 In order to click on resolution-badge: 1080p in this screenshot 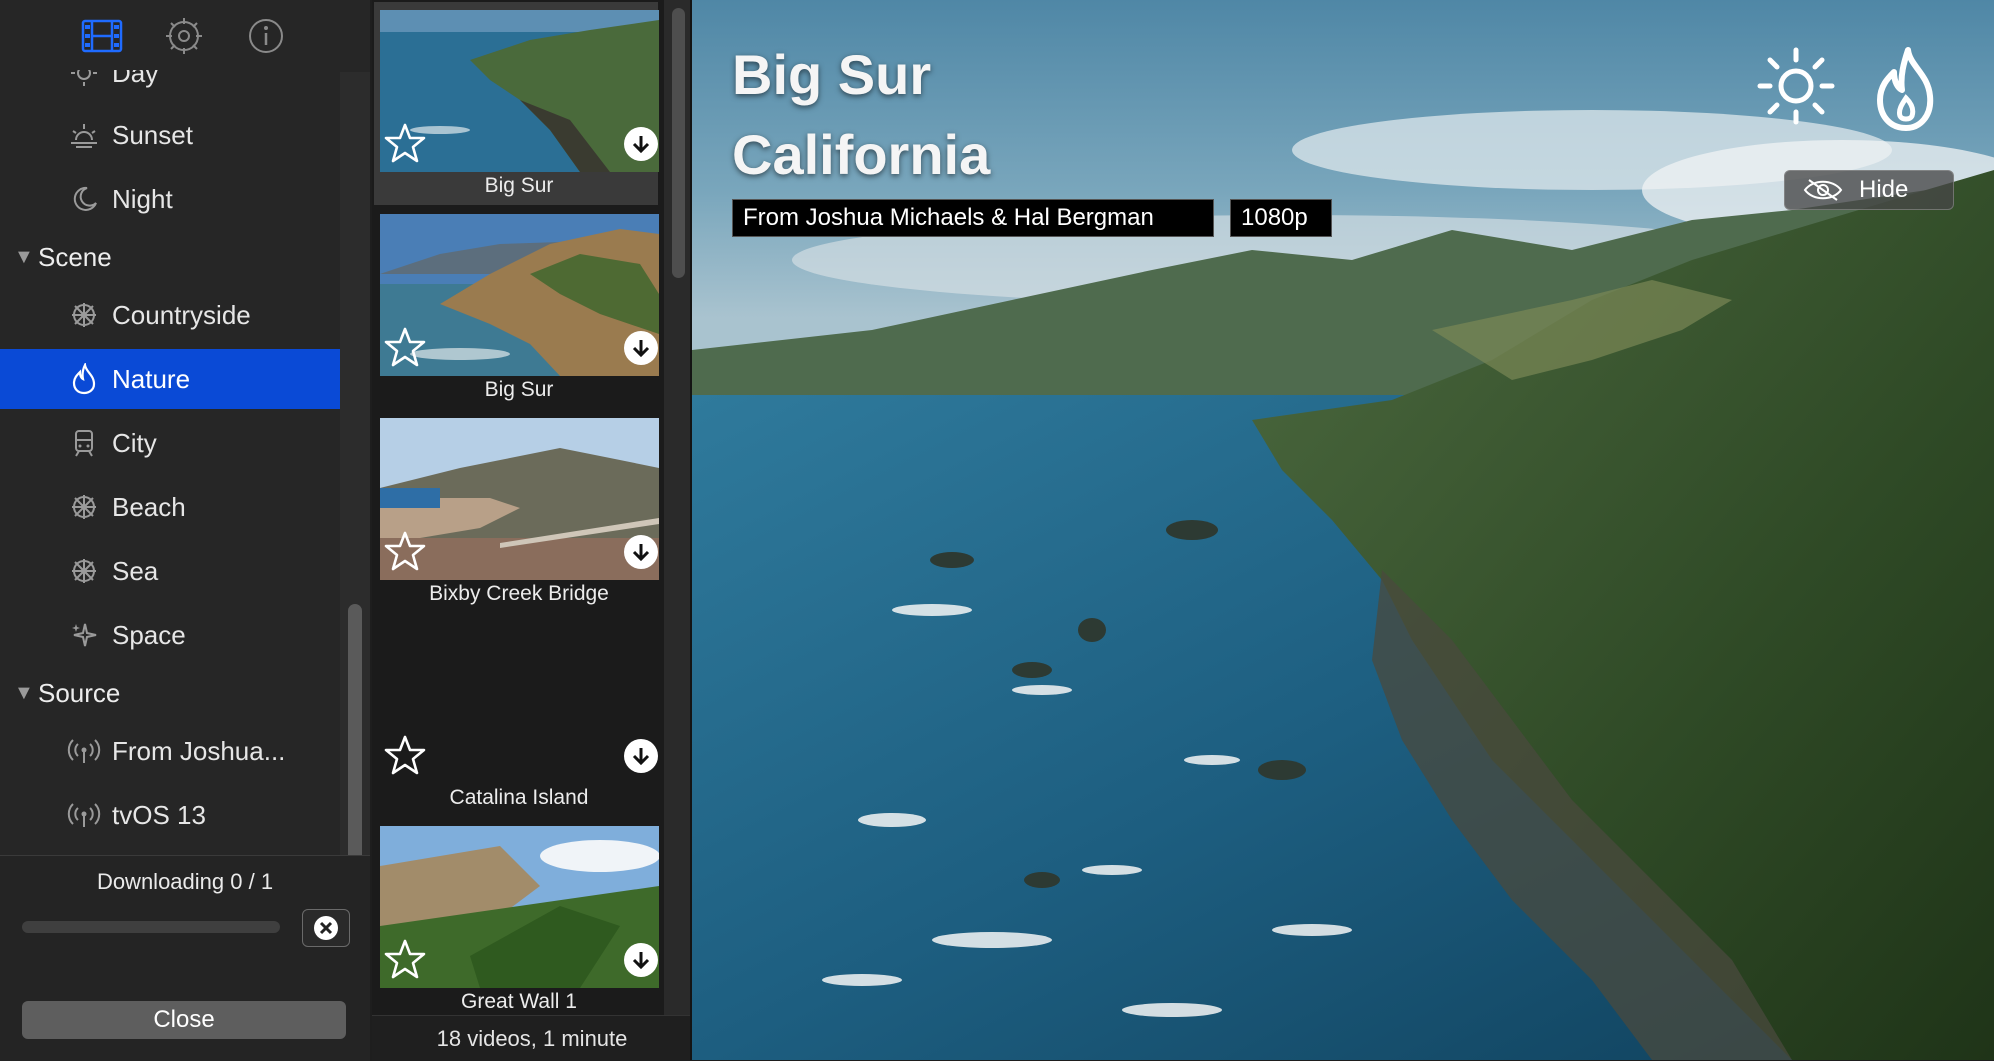, I will do `click(1281, 218)`.